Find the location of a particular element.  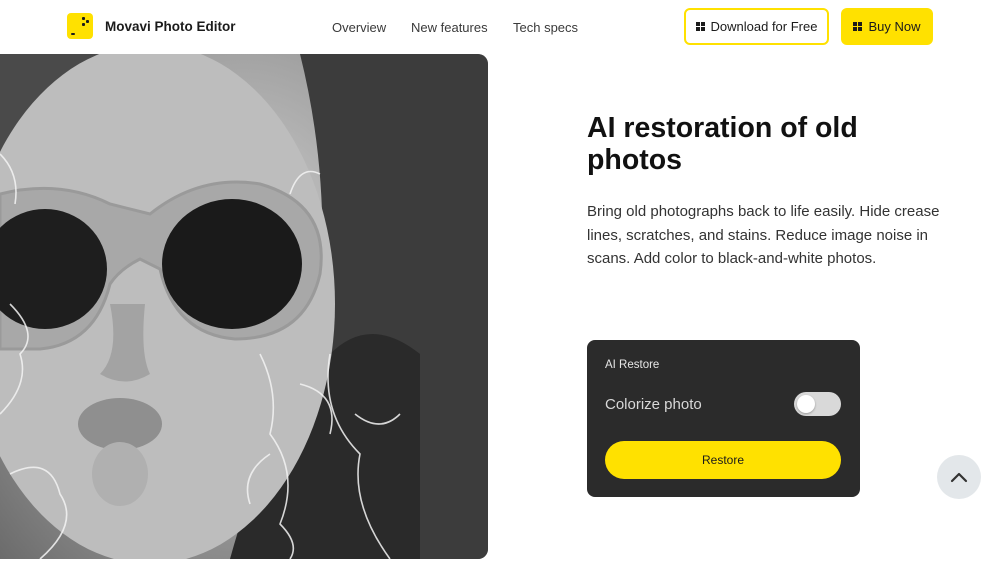

chevron-up-icon is located at coordinates (959, 477).